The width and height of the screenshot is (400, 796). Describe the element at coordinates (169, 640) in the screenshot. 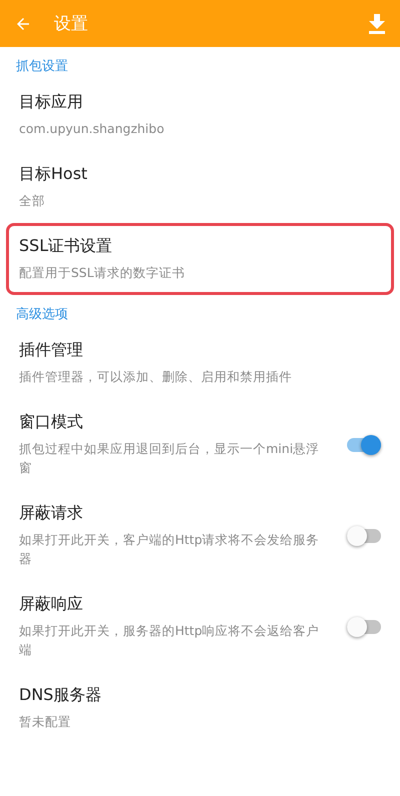

I see `item-summary: 如果打开此开关，服务器的Http响应将不会返给客户端` at that location.